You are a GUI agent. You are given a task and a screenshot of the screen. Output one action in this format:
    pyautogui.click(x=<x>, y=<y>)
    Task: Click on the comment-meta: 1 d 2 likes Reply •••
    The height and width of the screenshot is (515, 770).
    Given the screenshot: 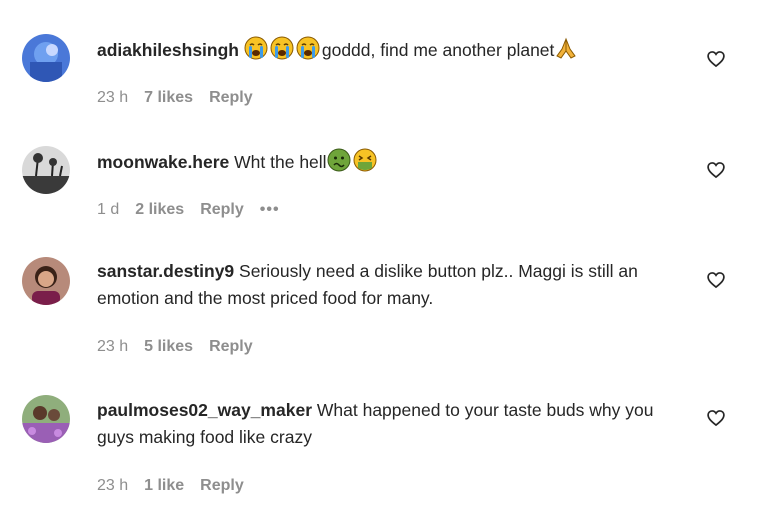 What is the action you would take?
    pyautogui.click(x=196, y=210)
    